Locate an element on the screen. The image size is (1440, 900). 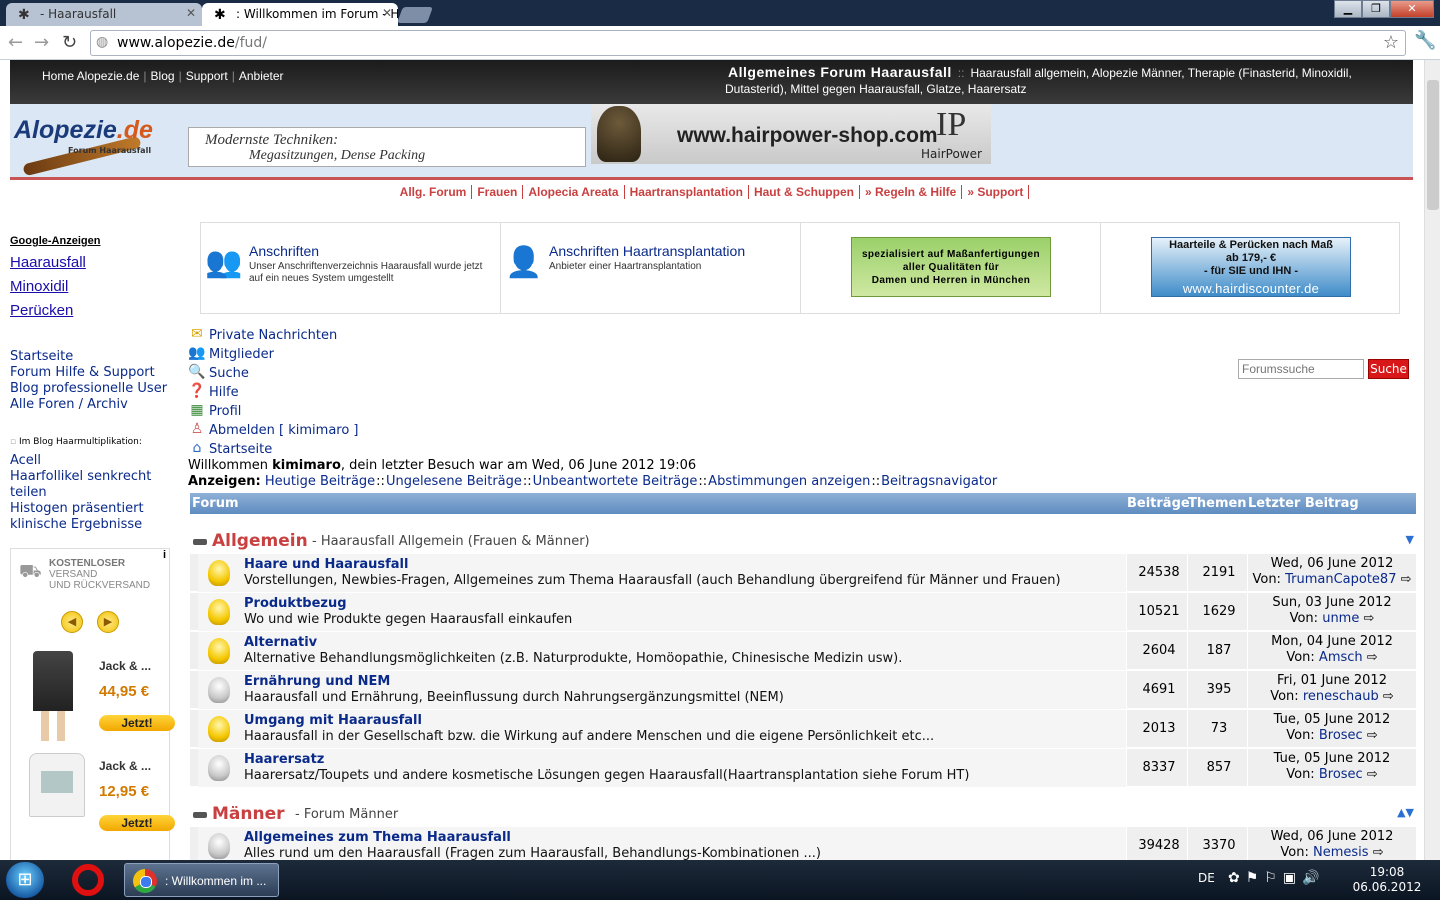
catnav-frauen: Frauen is located at coordinates (498, 192).